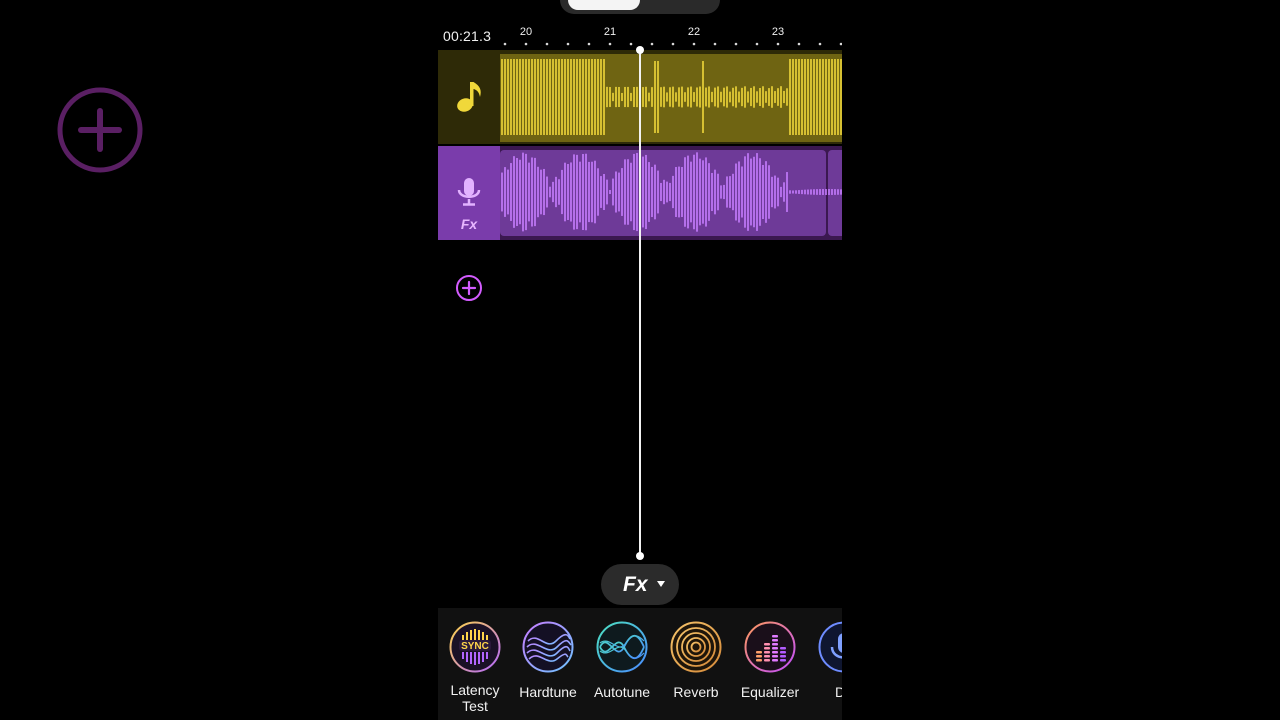 The image size is (1280, 720). Describe the element at coordinates (610, 32) in the screenshot. I see `ruler-label-21: 21` at that location.